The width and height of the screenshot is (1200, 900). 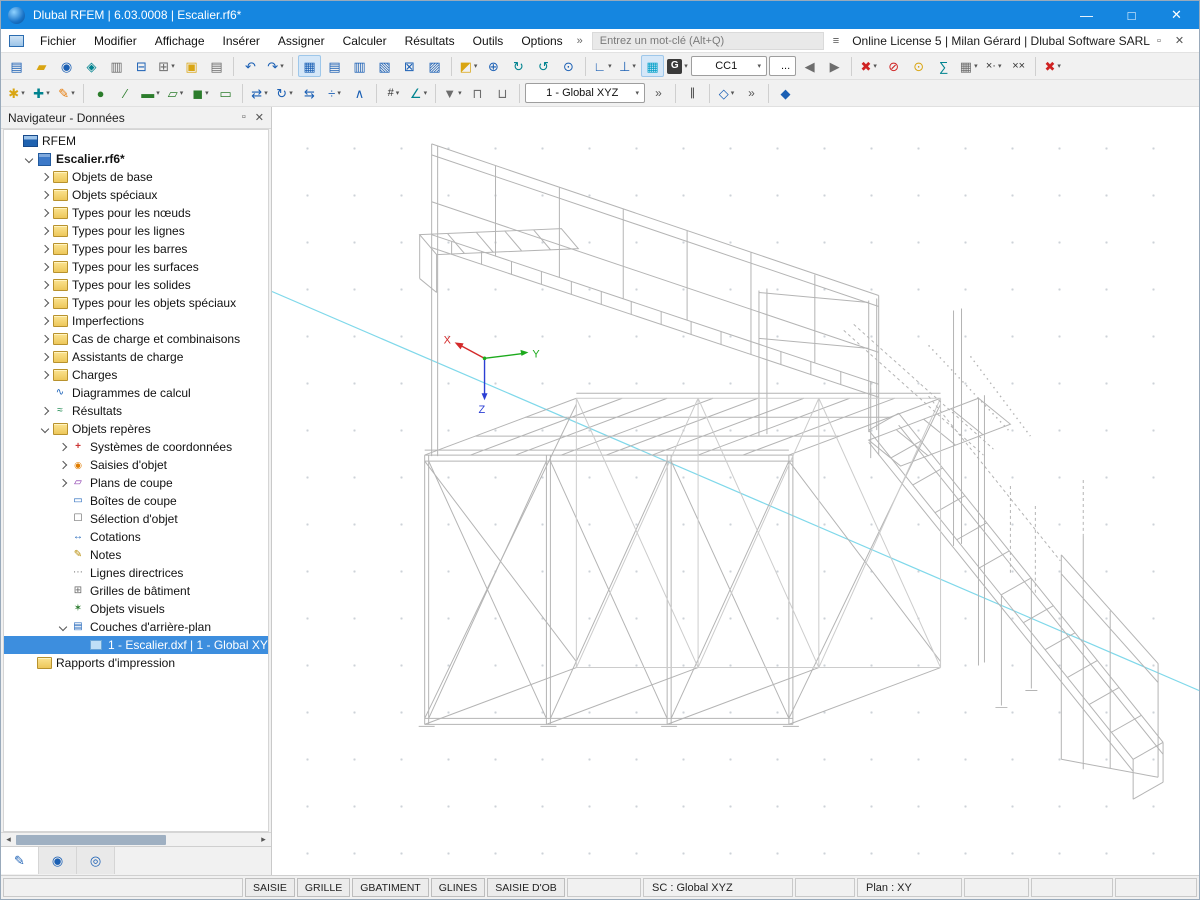 I want to click on new-solid-button: ◼ ▾, so click(x=200, y=93).